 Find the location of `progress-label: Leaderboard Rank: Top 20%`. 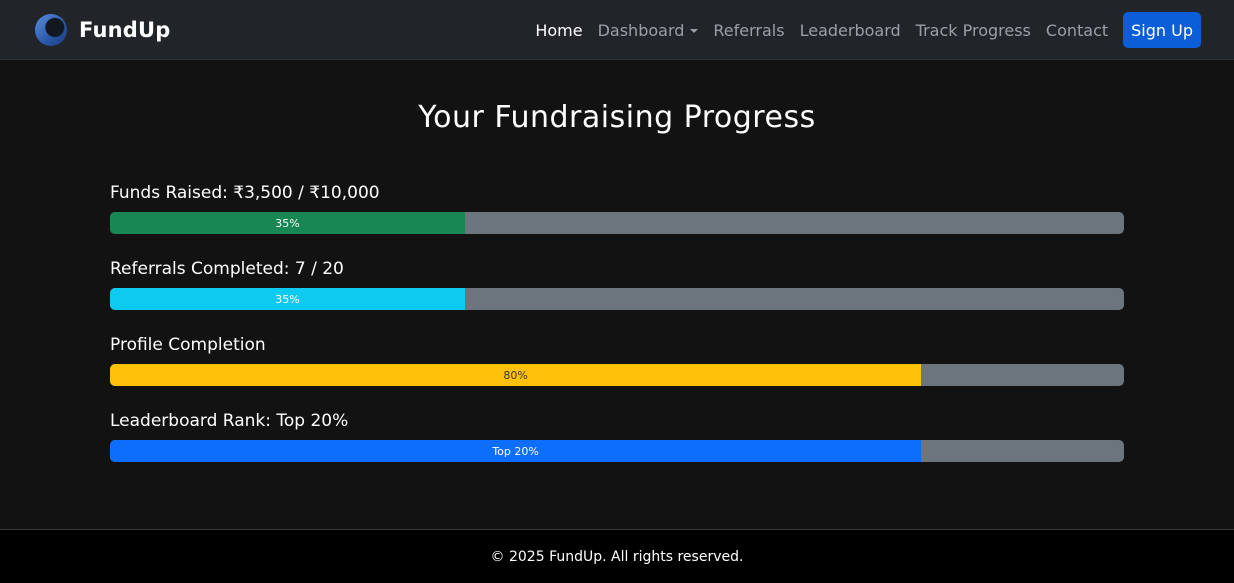

progress-label: Leaderboard Rank: Top 20% is located at coordinates (229, 421).